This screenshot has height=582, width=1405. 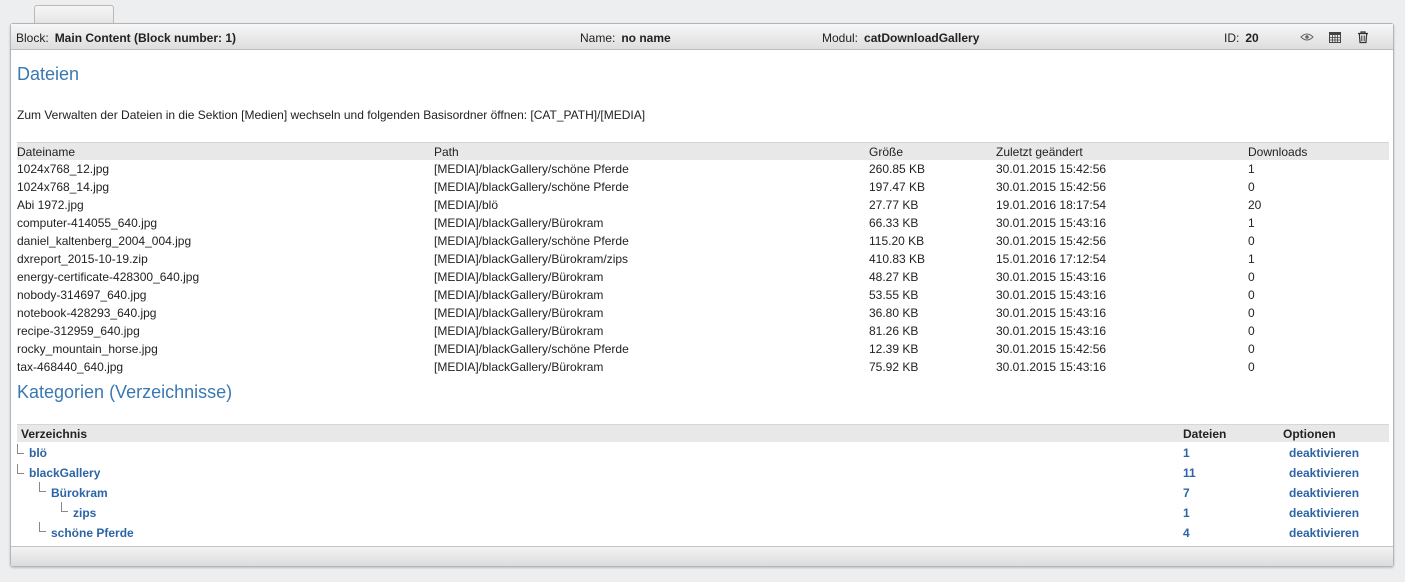 What do you see at coordinates (1039, 152) in the screenshot?
I see `col-zuletzt-geaendert: Zuletzt geändert` at bounding box center [1039, 152].